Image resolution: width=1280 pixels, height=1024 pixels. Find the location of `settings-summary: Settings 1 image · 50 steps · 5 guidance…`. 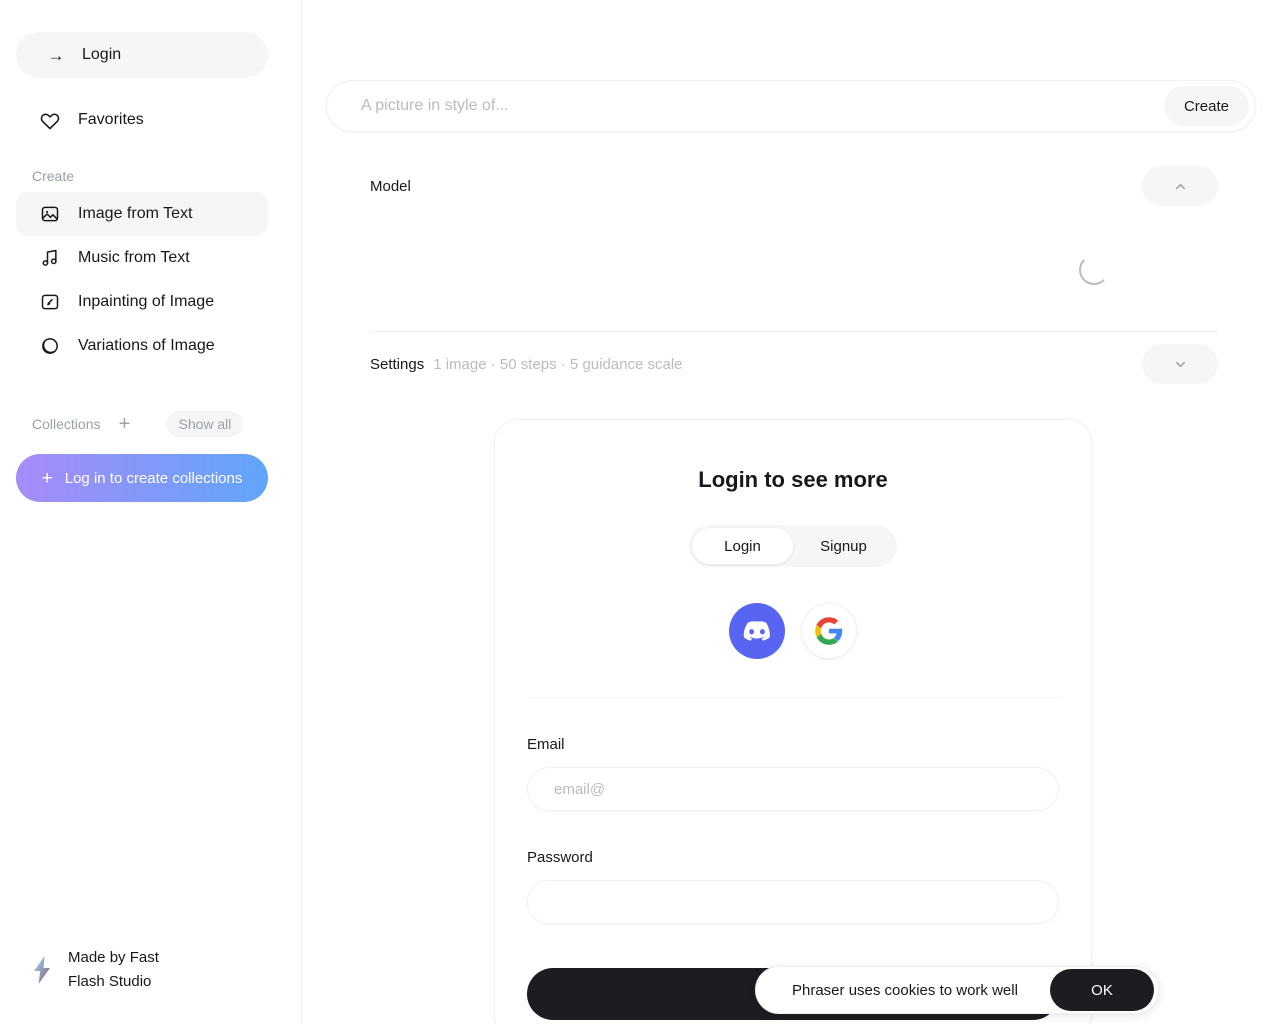

settings-summary: Settings 1 image · 50 steps · 5 guidance… is located at coordinates (526, 364).